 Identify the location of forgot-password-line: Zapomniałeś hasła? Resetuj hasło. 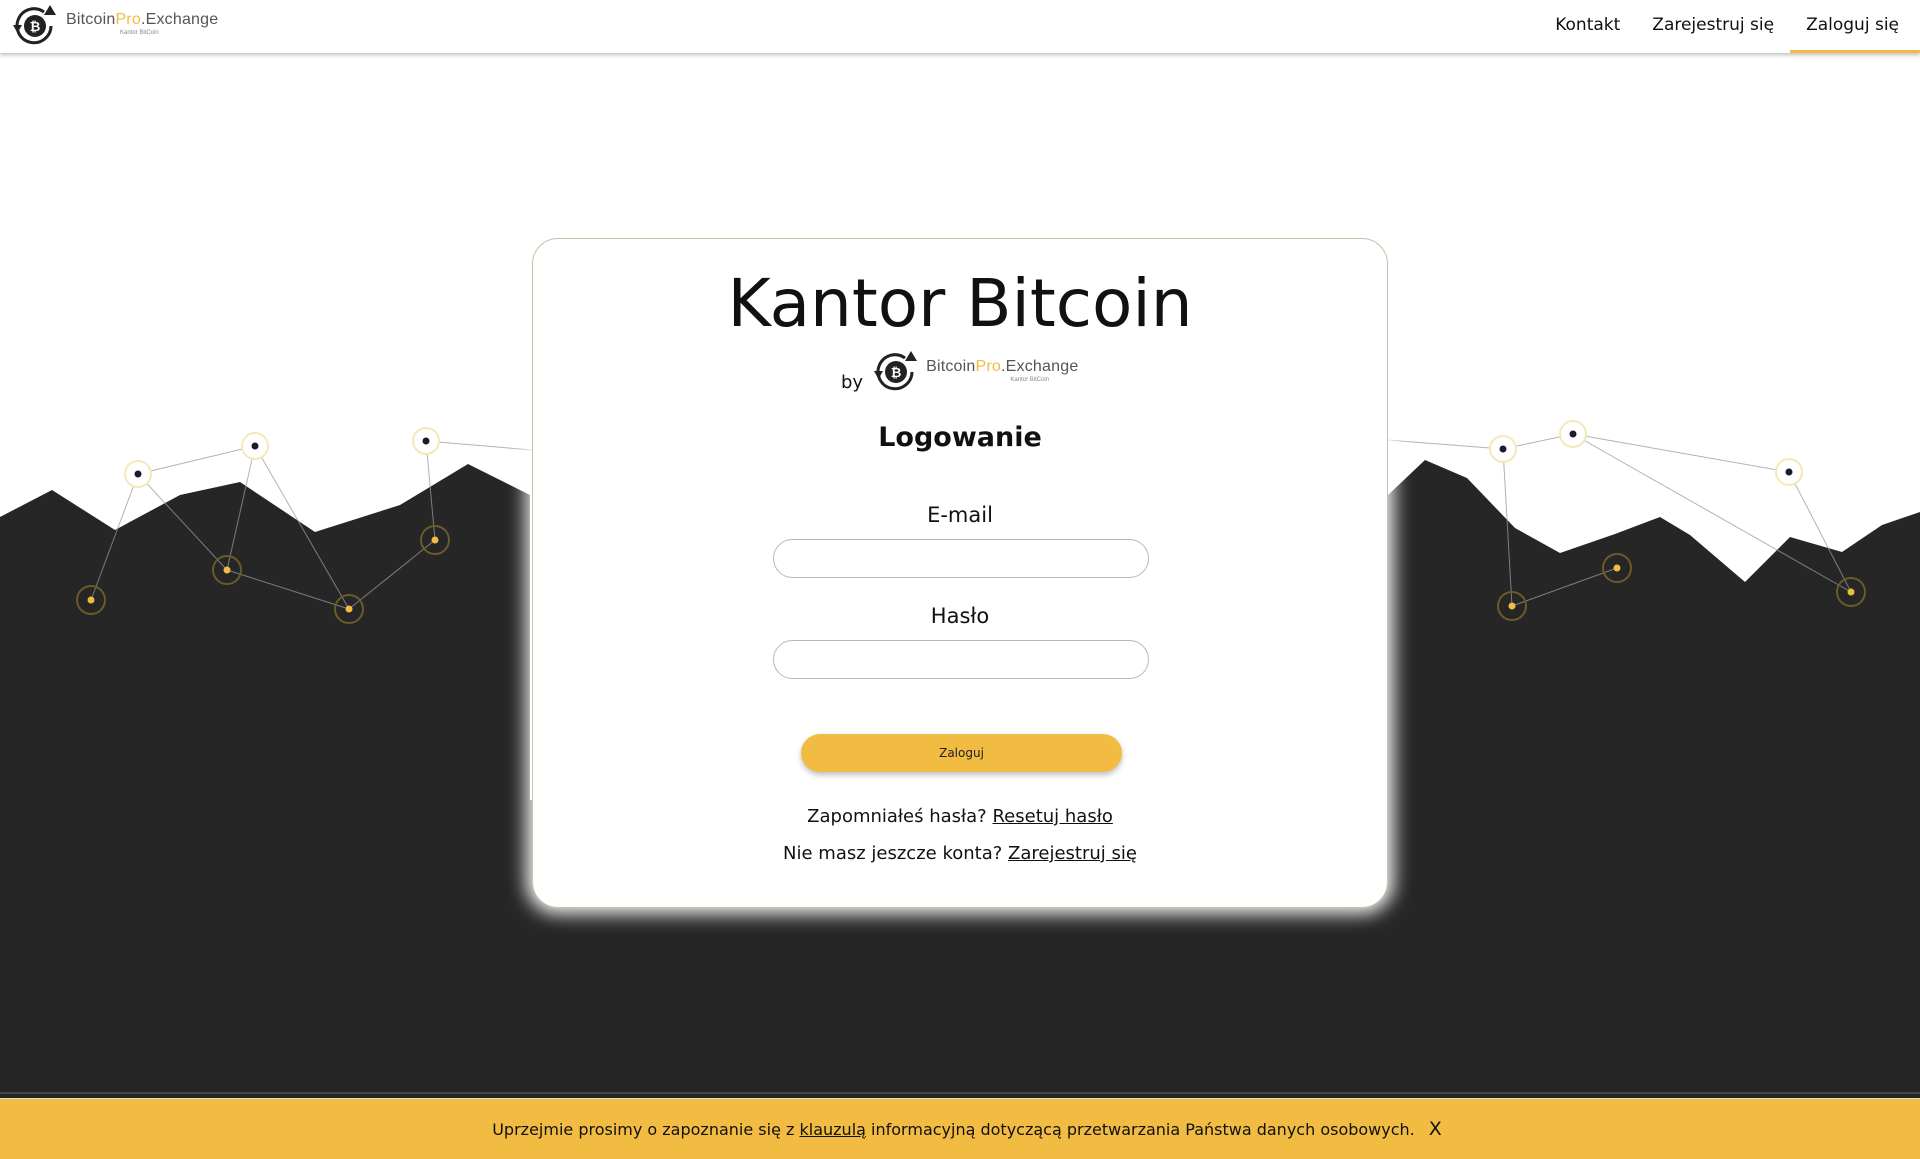
(960, 816).